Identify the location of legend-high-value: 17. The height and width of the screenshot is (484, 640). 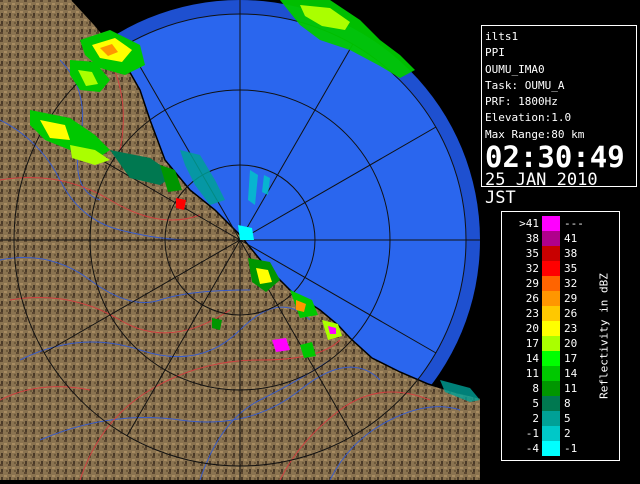
(571, 358).